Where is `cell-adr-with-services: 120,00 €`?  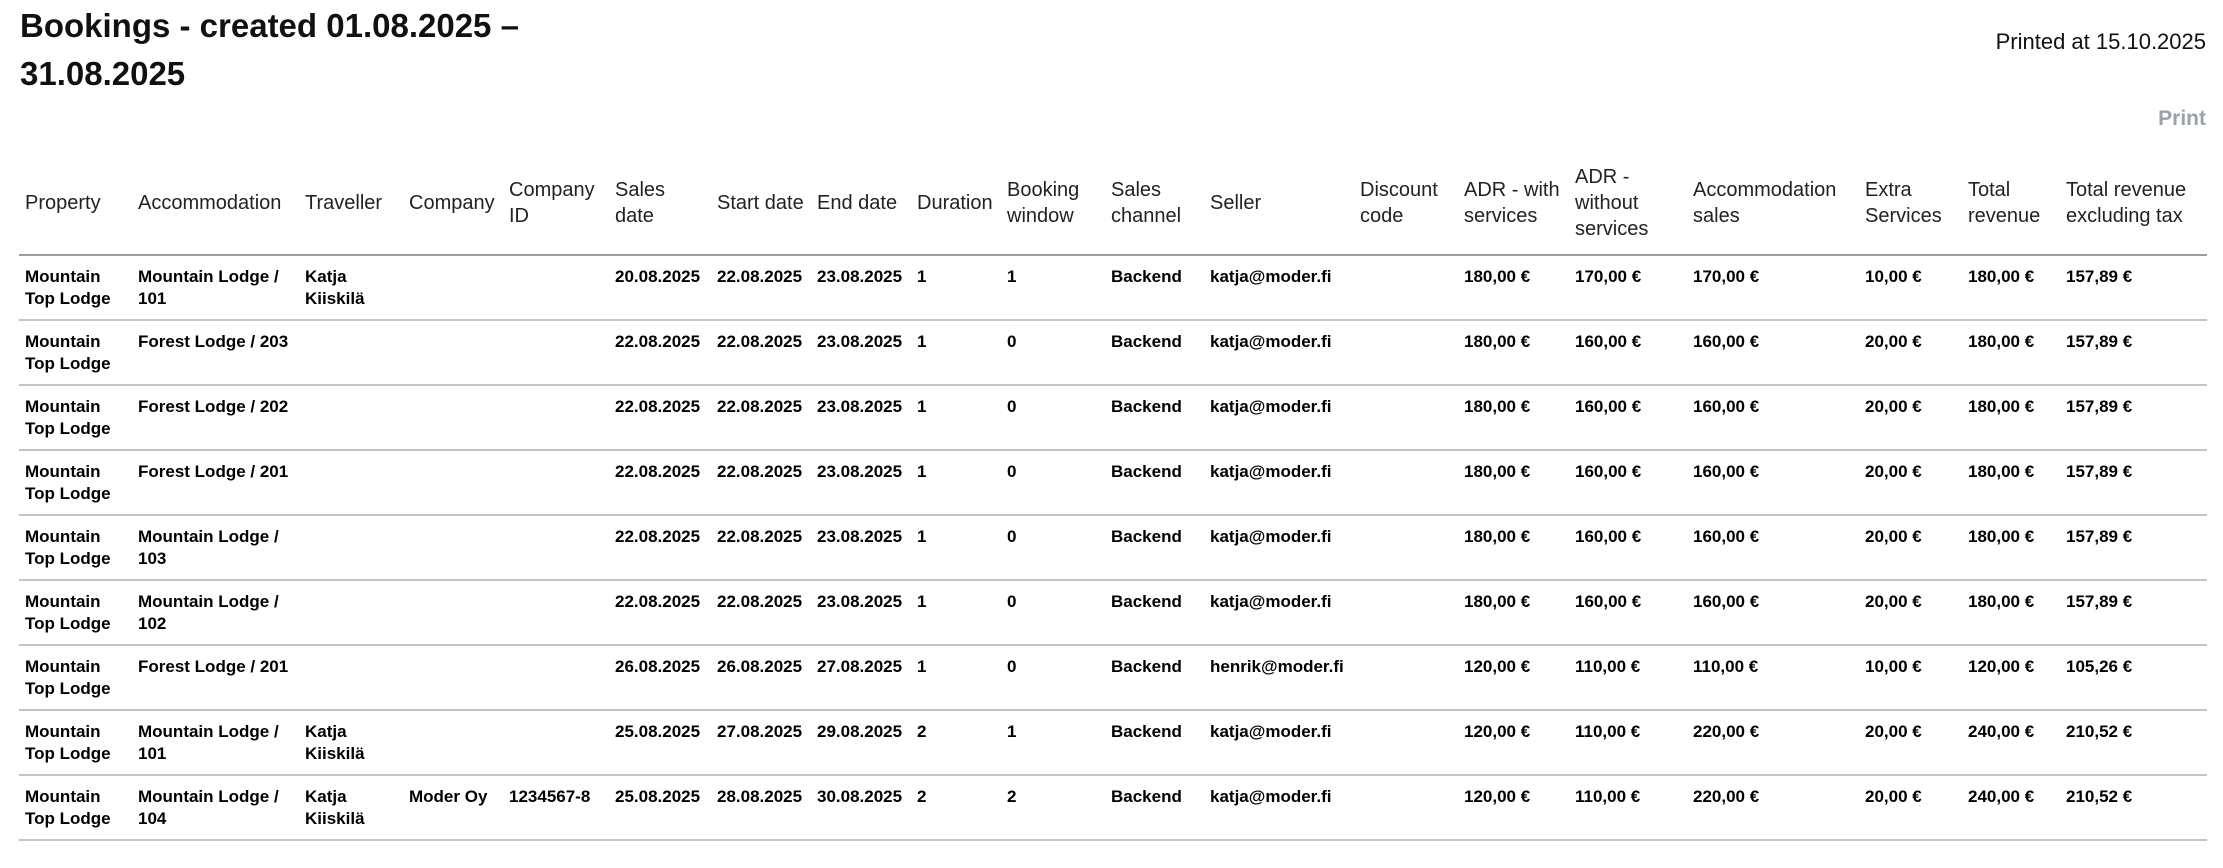
cell-adr-with-services: 120,00 € is located at coordinates (1513, 808).